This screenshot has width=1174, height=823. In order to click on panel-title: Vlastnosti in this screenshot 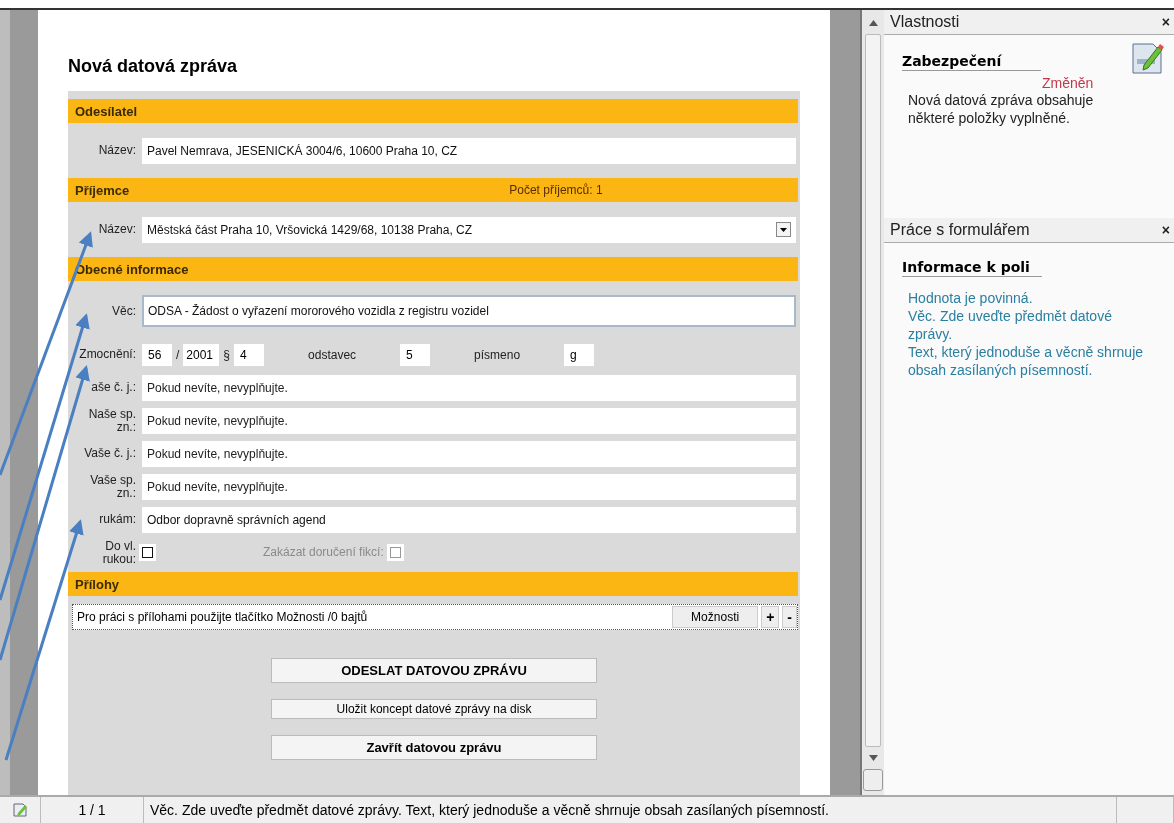, I will do `click(925, 22)`.